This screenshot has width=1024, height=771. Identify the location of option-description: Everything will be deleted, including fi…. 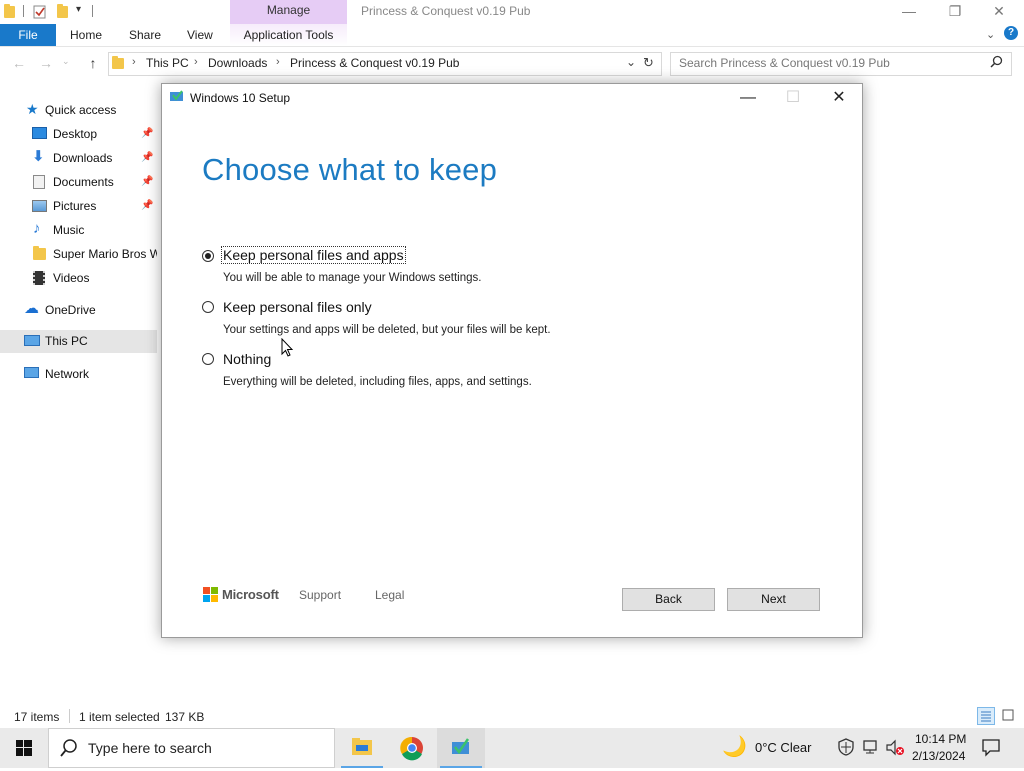
(377, 382).